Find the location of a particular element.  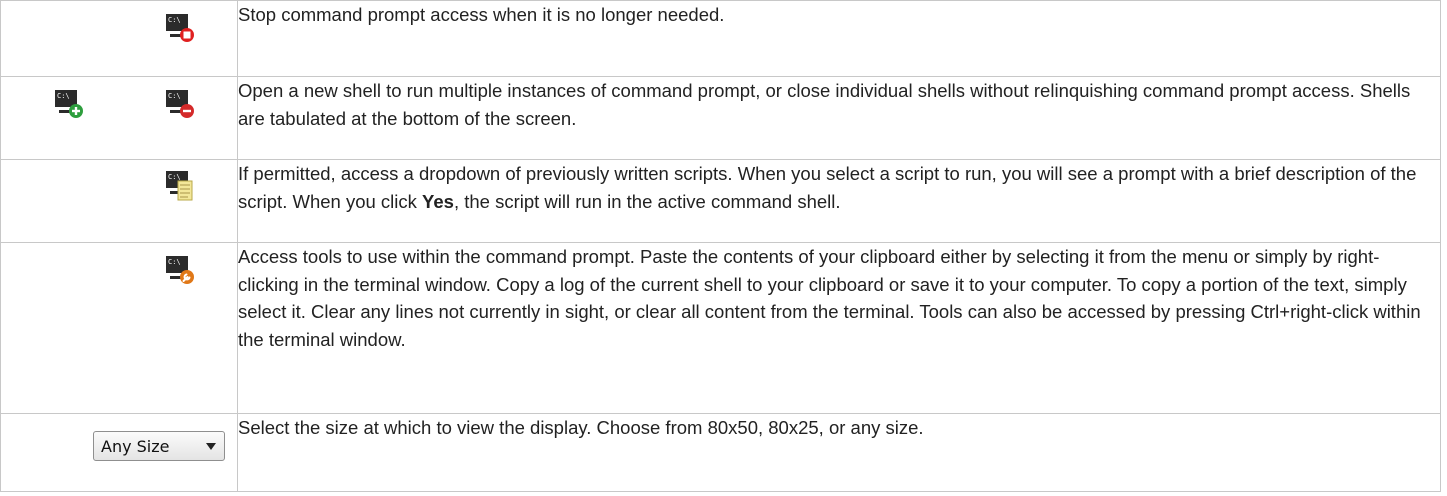

command-prompt-add-shell-icon: C:\ is located at coordinates (69, 104).